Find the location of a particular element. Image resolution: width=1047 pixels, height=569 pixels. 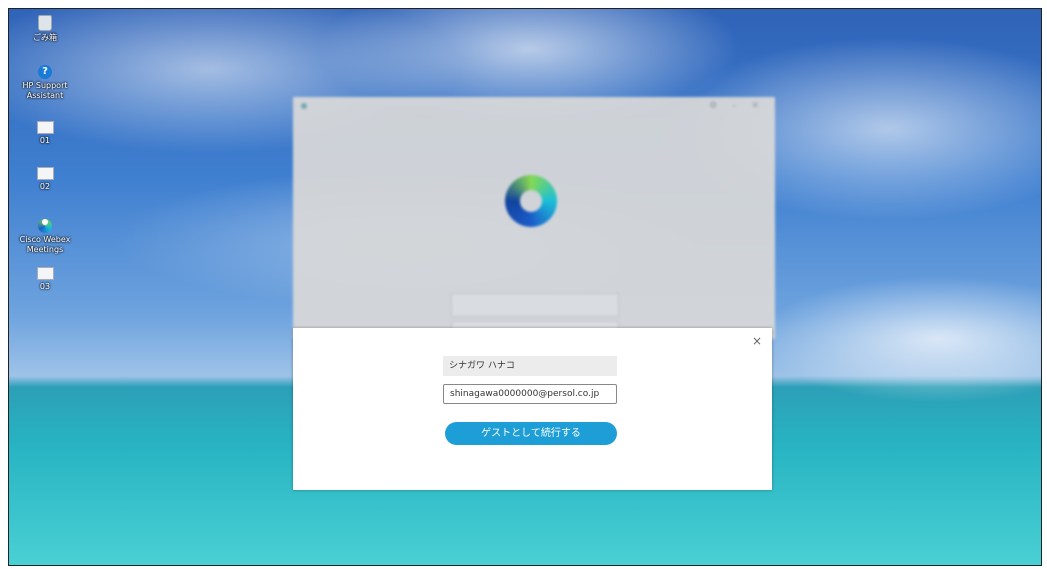

name-field: シナガワ ハナコ is located at coordinates (530, 366).